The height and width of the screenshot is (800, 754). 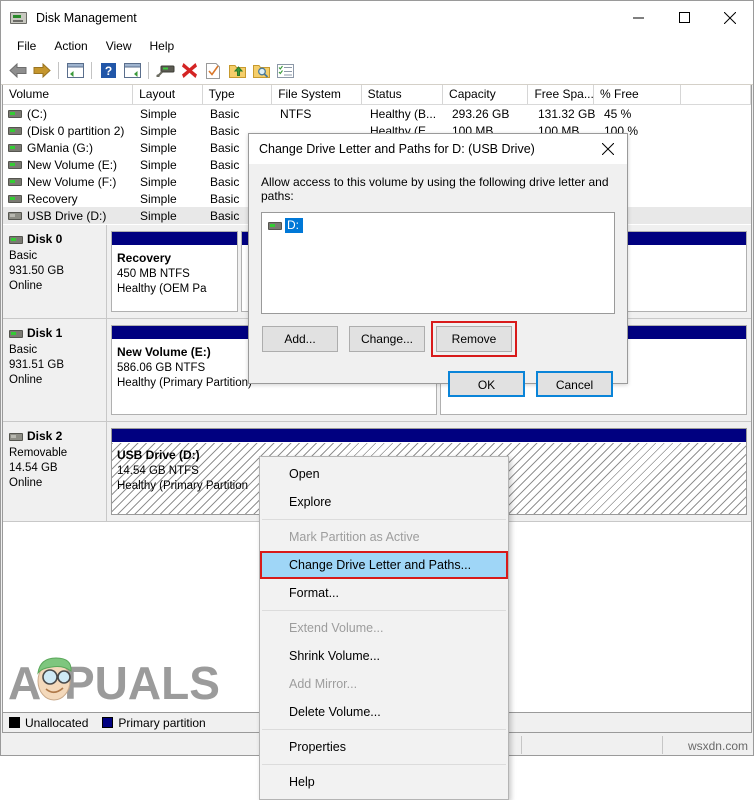 I want to click on partition-label: USB Drive (D:), so click(x=158, y=455).